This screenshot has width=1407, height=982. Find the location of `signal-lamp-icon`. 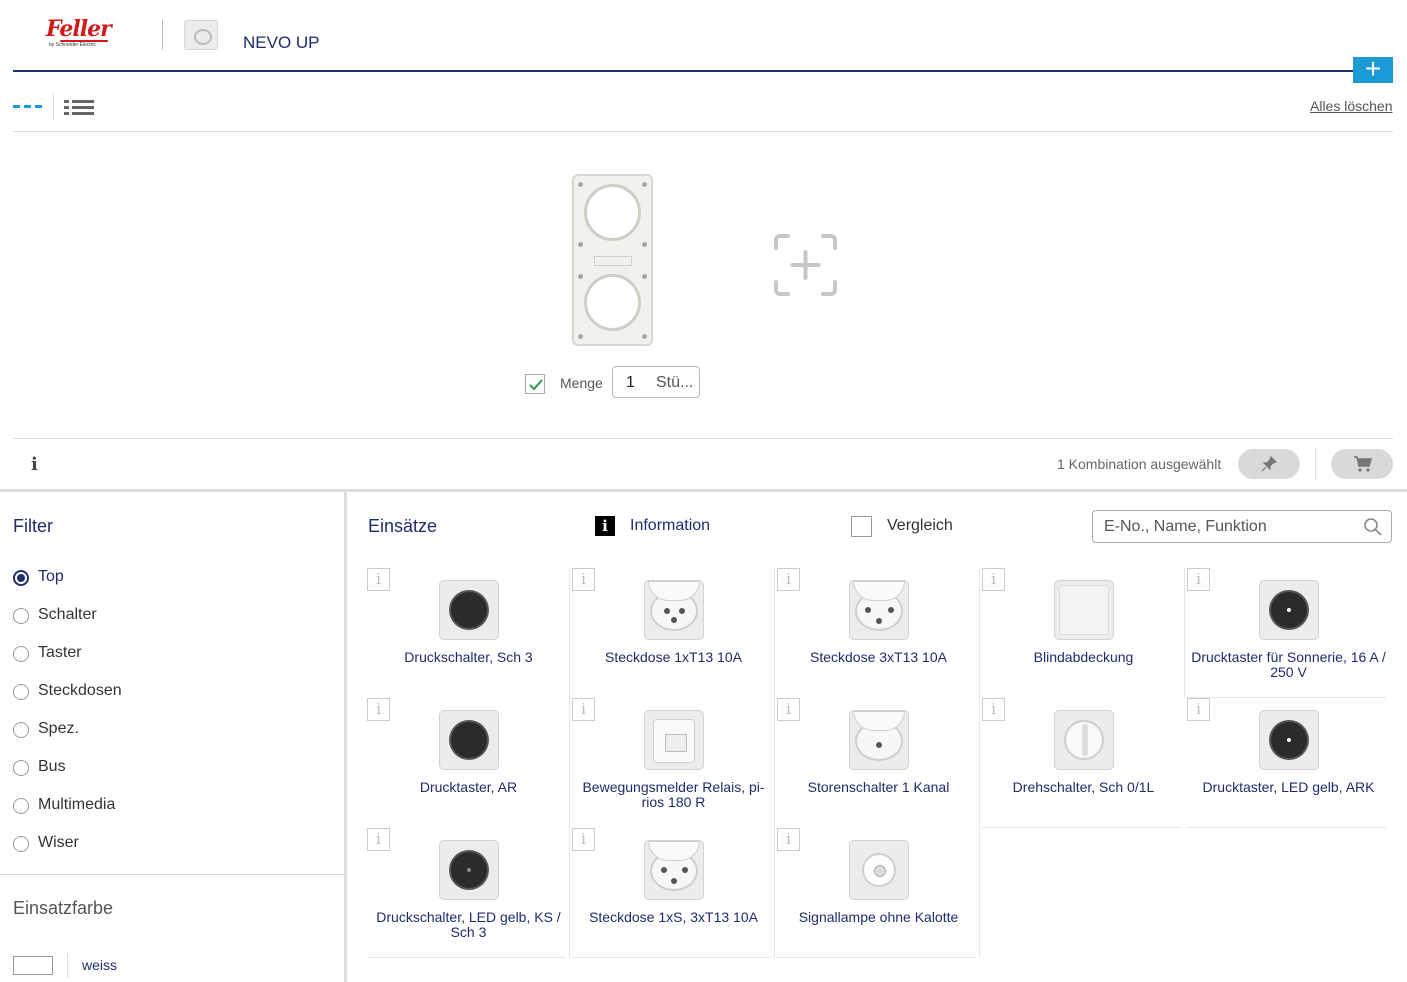

signal-lamp-icon is located at coordinates (879, 870).